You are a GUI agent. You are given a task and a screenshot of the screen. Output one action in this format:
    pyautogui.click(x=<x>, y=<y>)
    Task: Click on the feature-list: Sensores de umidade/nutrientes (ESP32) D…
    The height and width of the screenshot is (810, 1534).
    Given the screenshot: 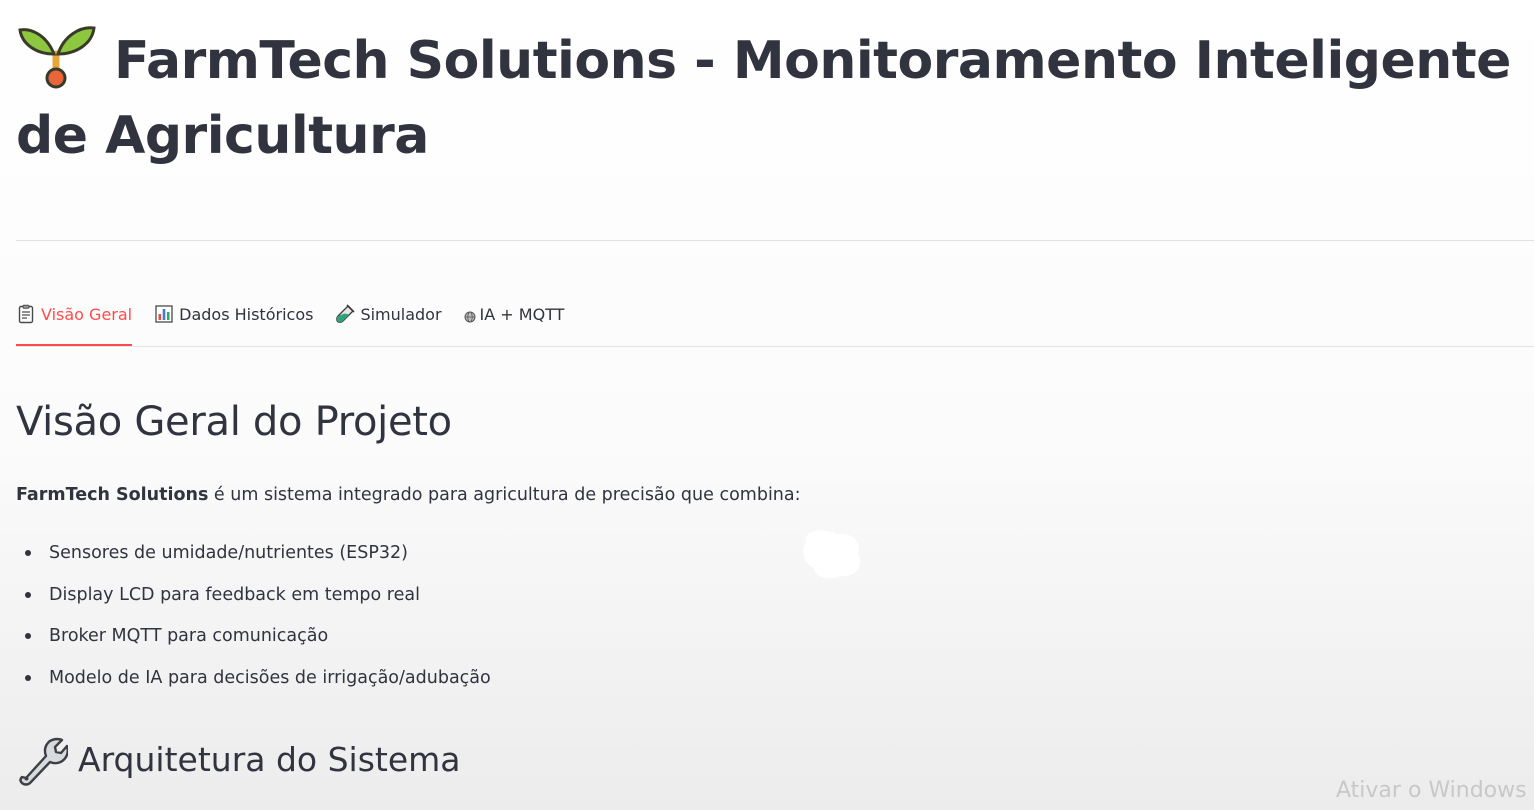 What is the action you would take?
    pyautogui.click(x=253, y=621)
    